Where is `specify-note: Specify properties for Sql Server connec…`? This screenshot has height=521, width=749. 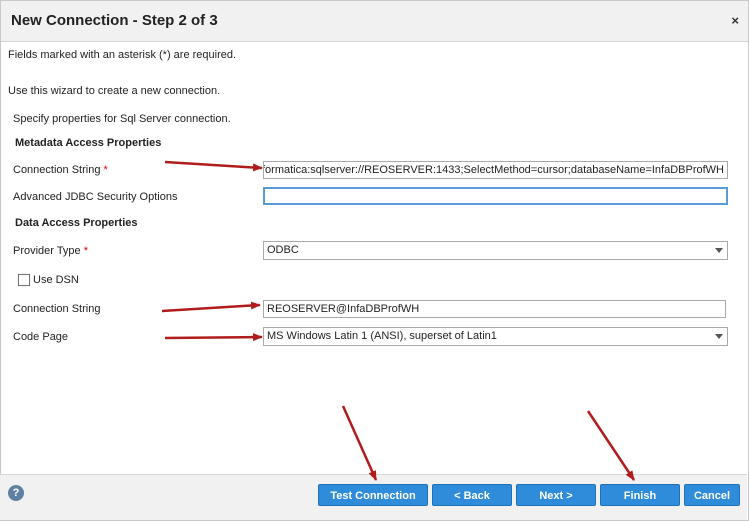 specify-note: Specify properties for Sql Server connec… is located at coordinates (122, 119).